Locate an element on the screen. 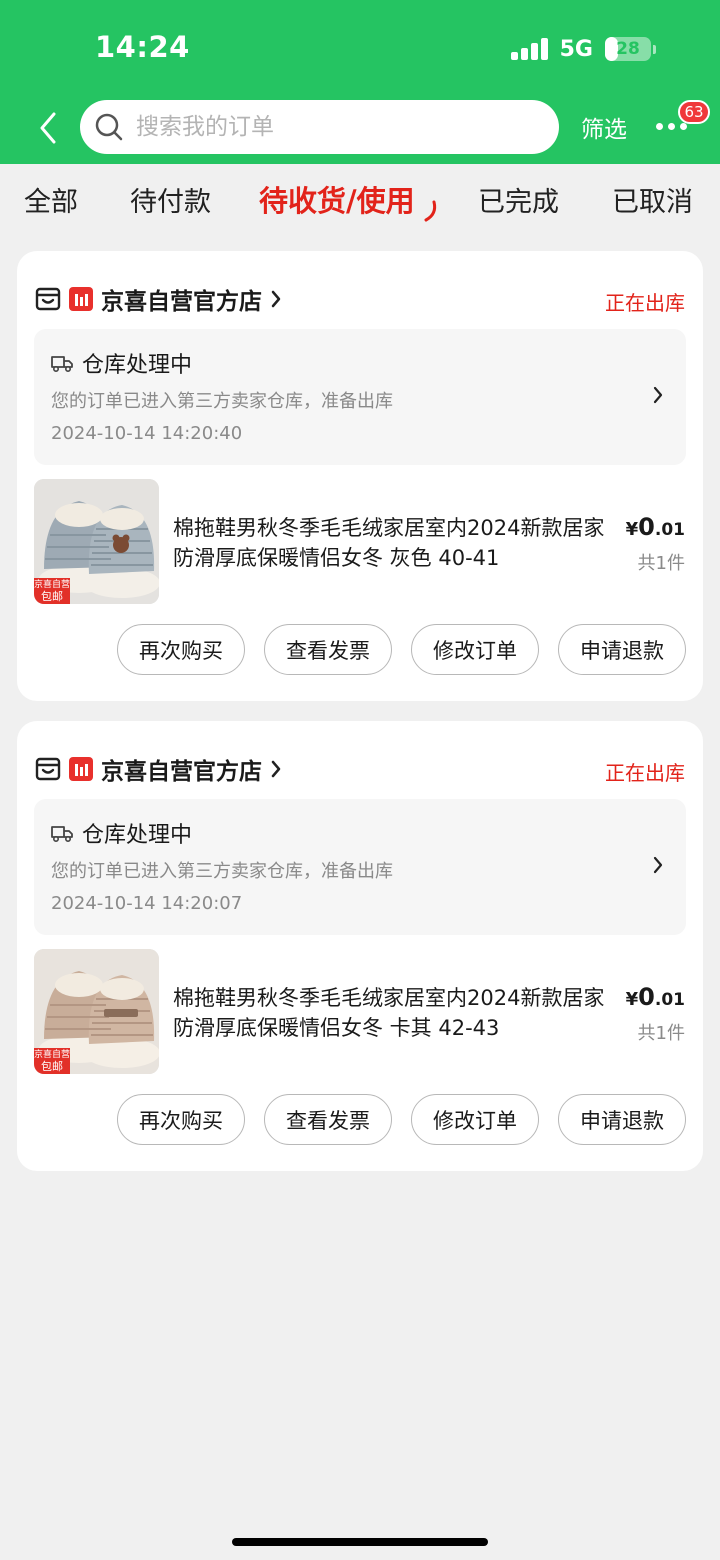 The width and height of the screenshot is (720, 1560). progress-time: 2024-10-14 14:20:07 is located at coordinates (147, 903).